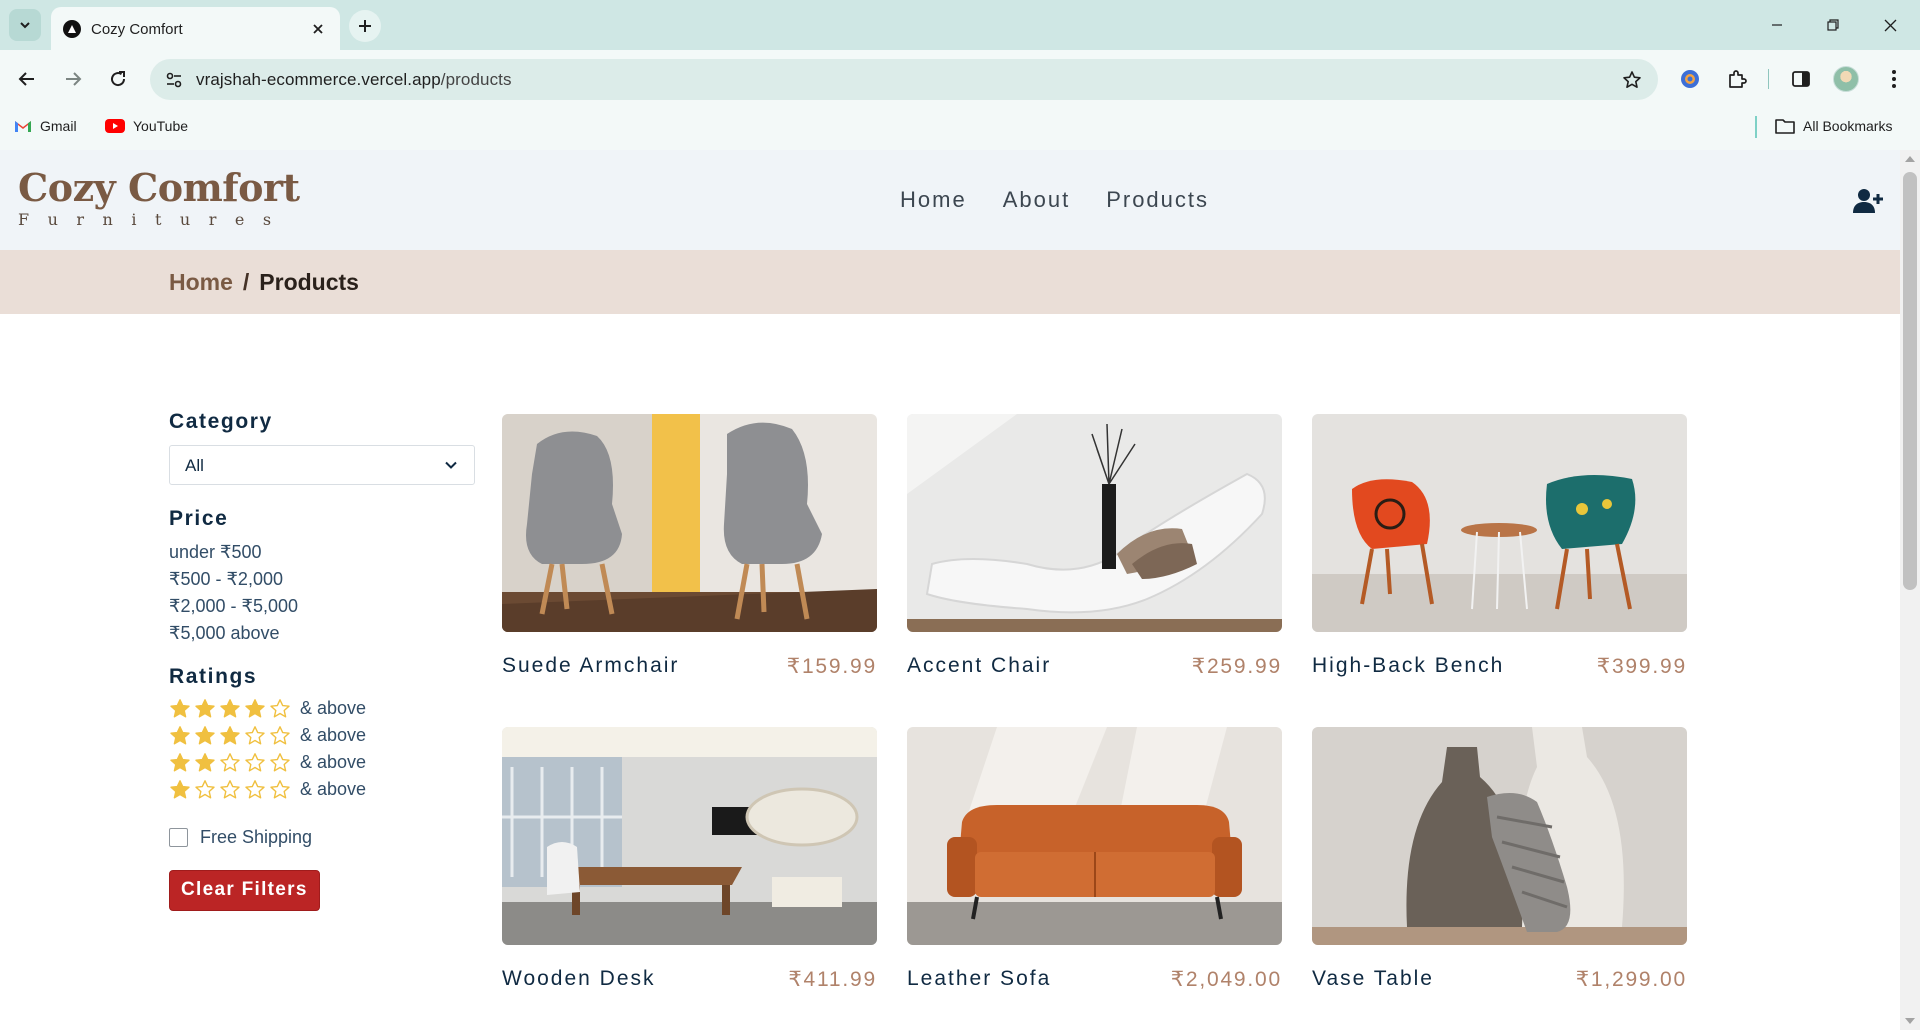  Describe the element at coordinates (689, 979) in the screenshot. I see `product-info: Wooden Desk ₹411.99` at that location.